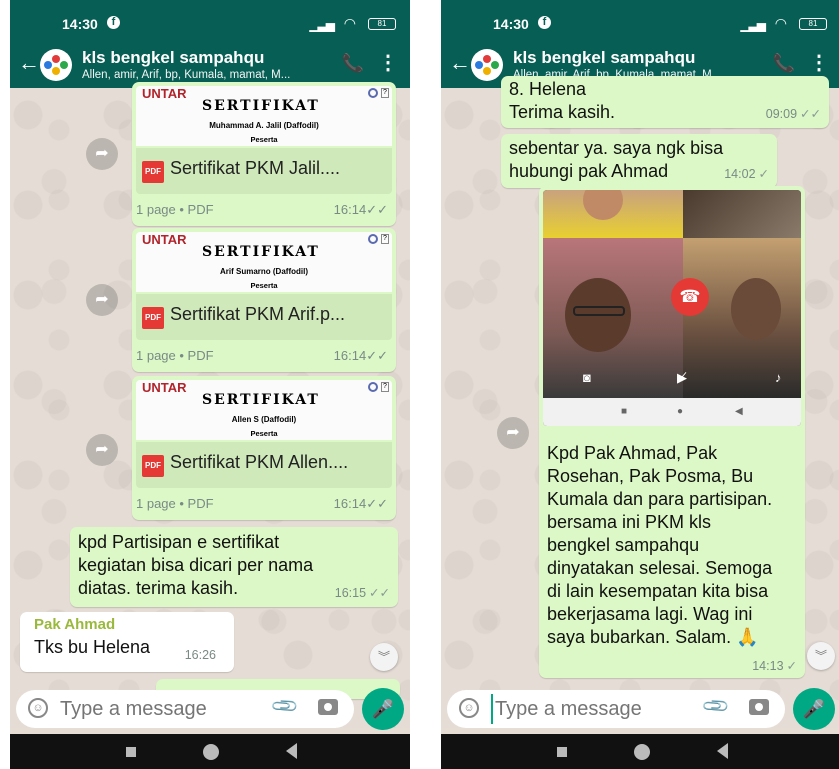 Image resolution: width=839 pixels, height=769 pixels. I want to click on message-time: 14:02 ✓, so click(746, 174).